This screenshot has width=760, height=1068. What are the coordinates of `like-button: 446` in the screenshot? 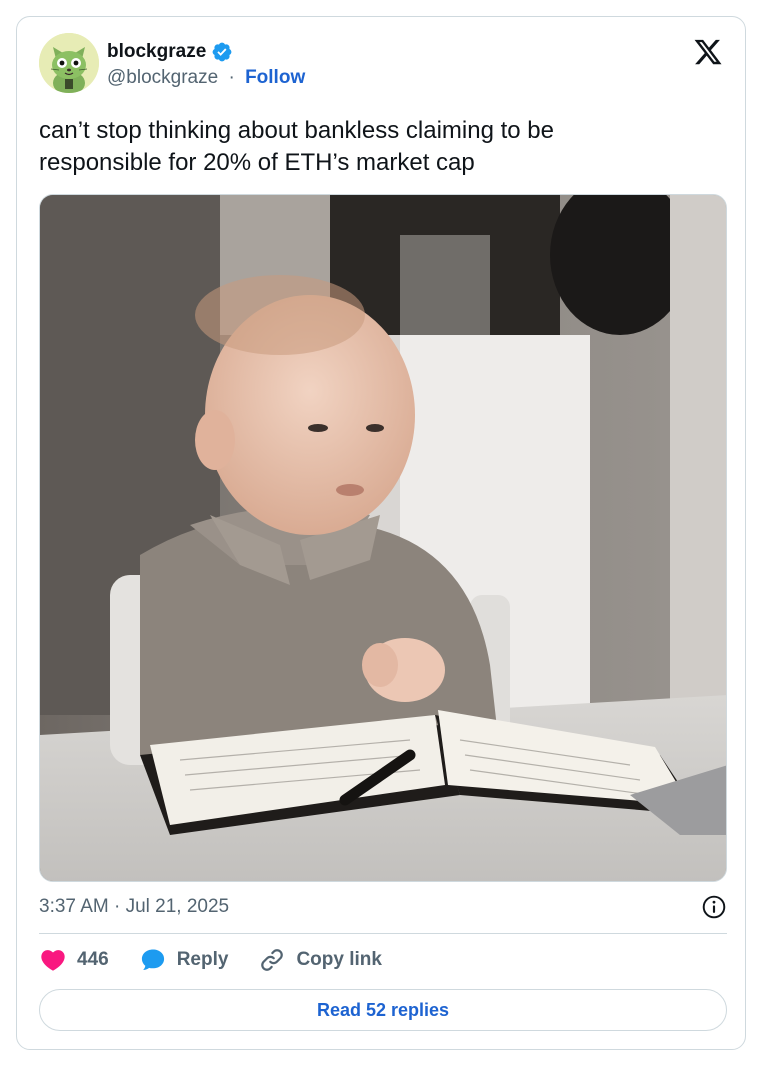 It's located at (74, 960).